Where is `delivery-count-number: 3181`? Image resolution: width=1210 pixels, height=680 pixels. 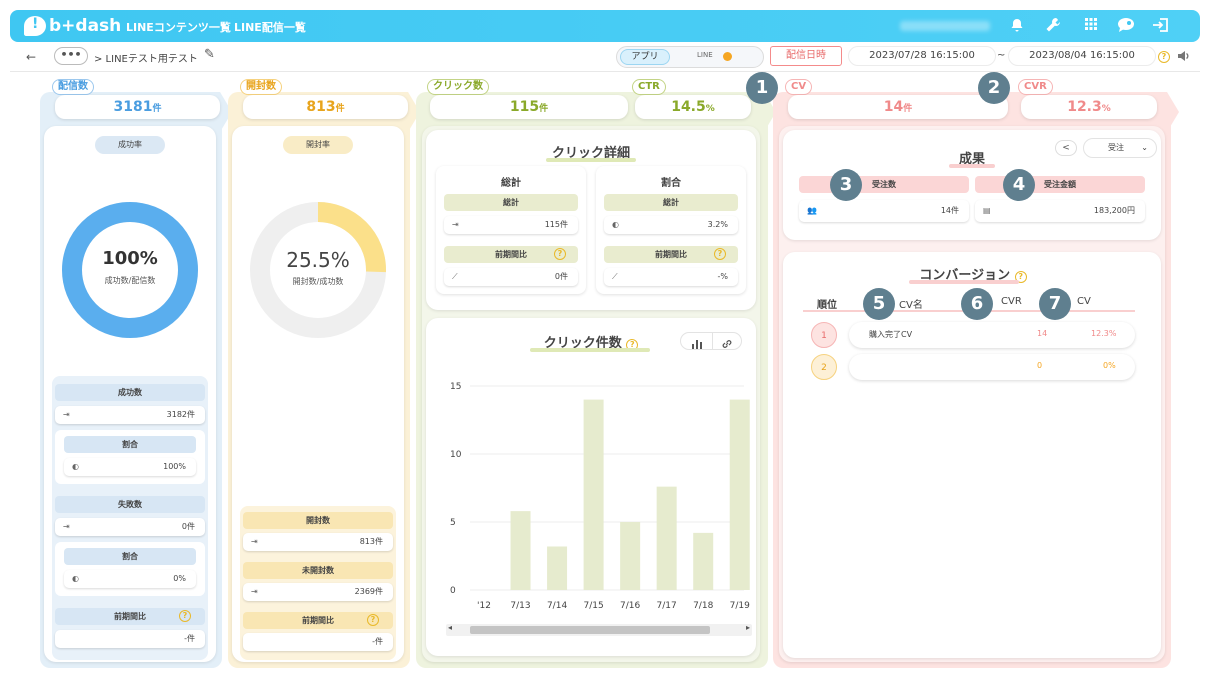
delivery-count-number: 3181 is located at coordinates (133, 107).